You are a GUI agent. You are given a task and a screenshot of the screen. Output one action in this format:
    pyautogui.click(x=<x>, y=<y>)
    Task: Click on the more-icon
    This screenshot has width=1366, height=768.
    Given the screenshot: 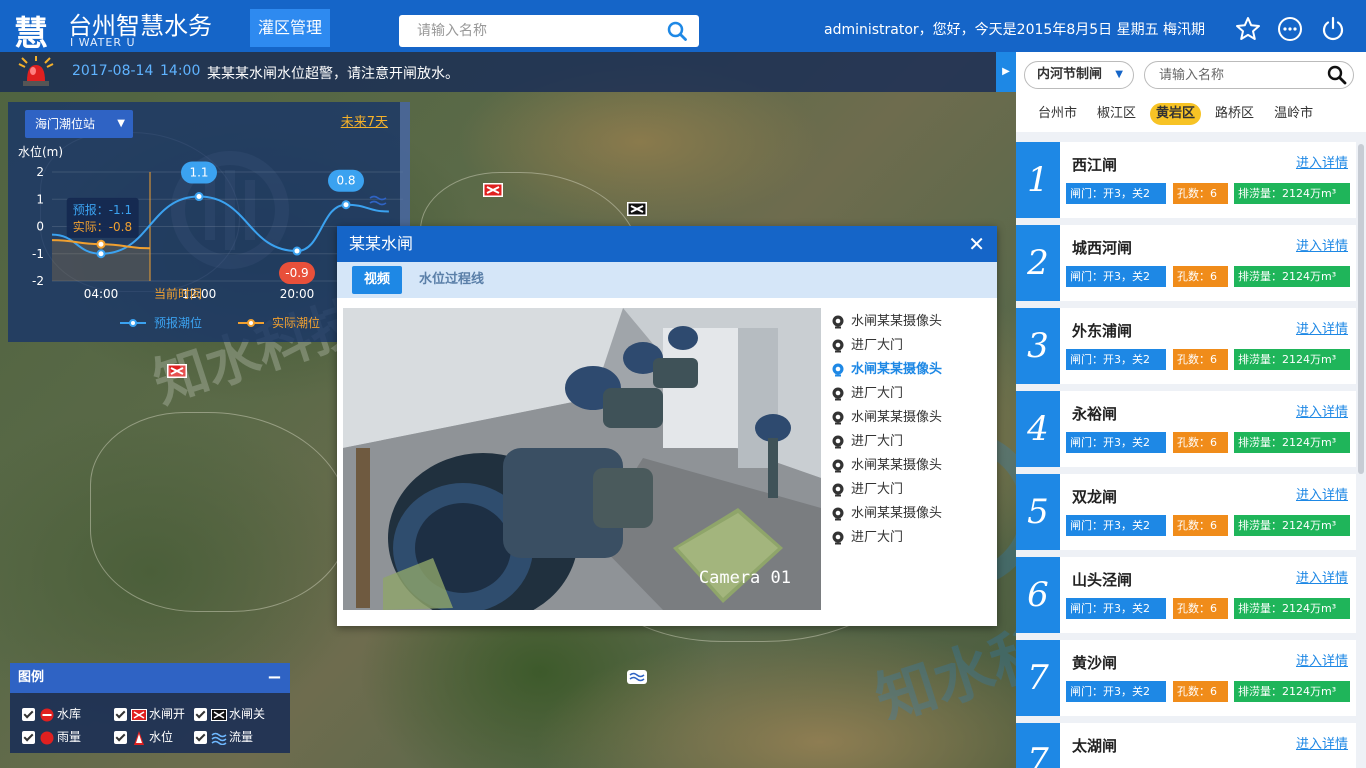 What is the action you would take?
    pyautogui.click(x=1290, y=29)
    